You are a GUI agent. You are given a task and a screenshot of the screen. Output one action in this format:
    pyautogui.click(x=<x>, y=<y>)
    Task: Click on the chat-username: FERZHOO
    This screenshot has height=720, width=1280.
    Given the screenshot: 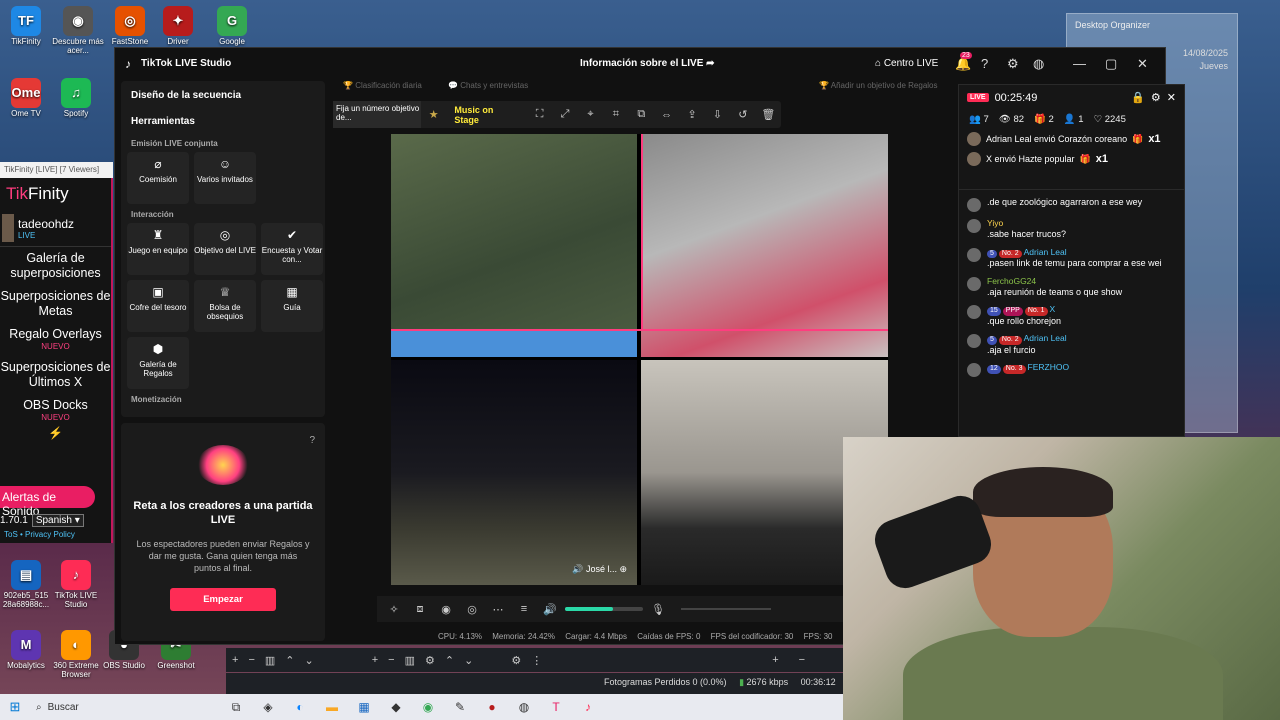 What is the action you would take?
    pyautogui.click(x=1049, y=367)
    